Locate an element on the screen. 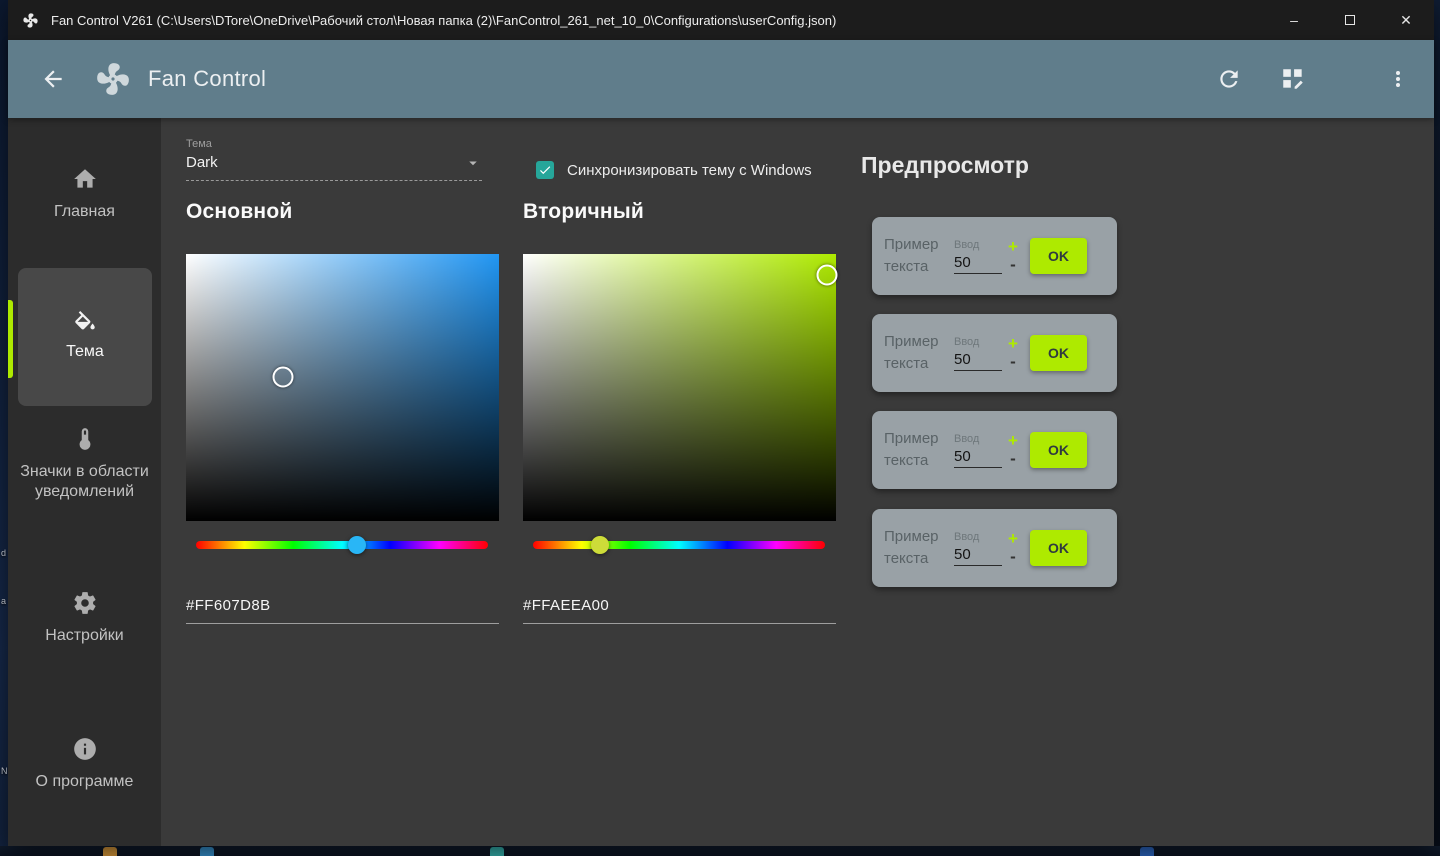 Image resolution: width=1440 pixels, height=856 pixels. sync-theme-label: Синхронизировать тему с Windows is located at coordinates (689, 170).